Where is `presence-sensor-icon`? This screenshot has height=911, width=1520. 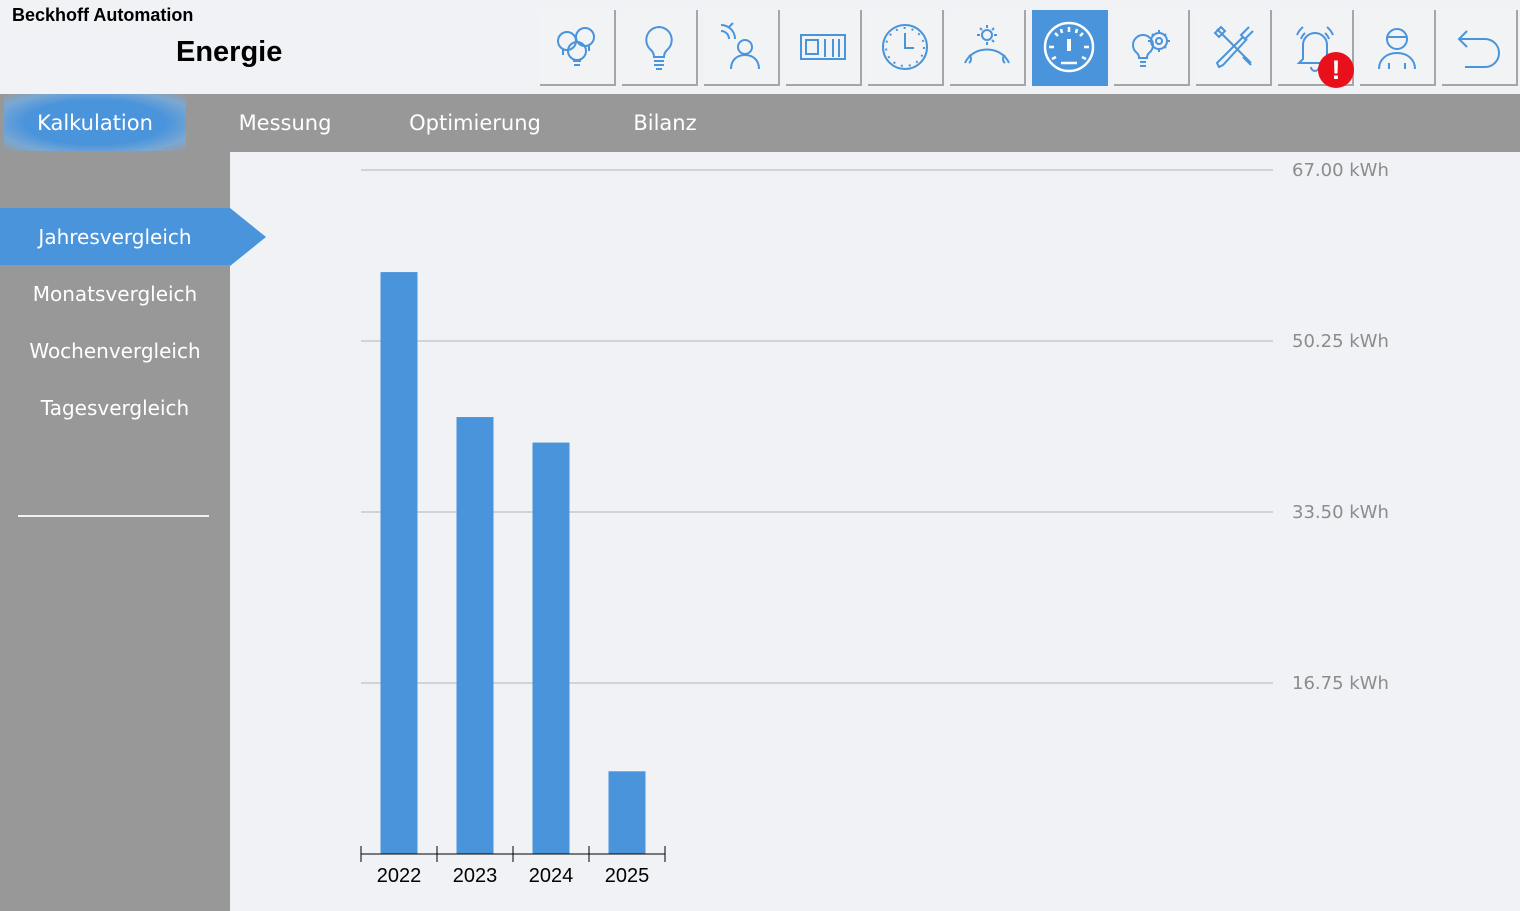 presence-sensor-icon is located at coordinates (740, 46).